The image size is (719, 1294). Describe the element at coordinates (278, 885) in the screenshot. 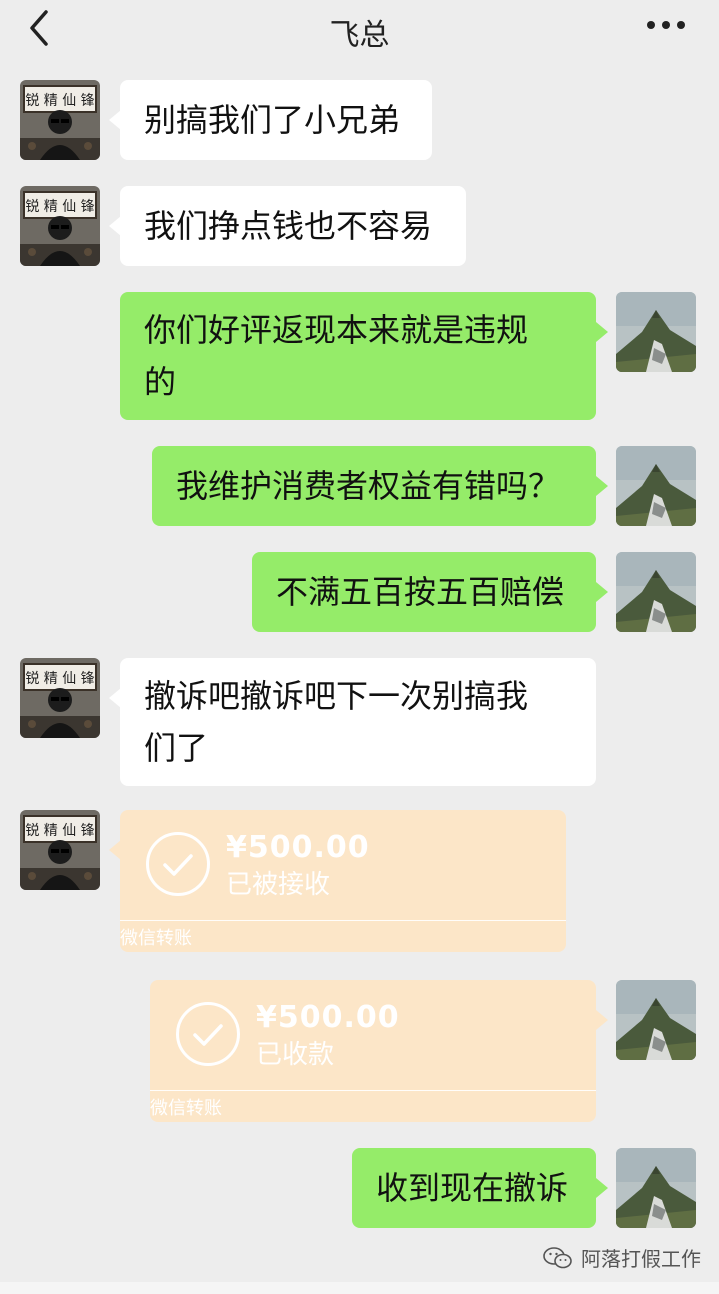

I see `transfer-status: 已被接收` at that location.